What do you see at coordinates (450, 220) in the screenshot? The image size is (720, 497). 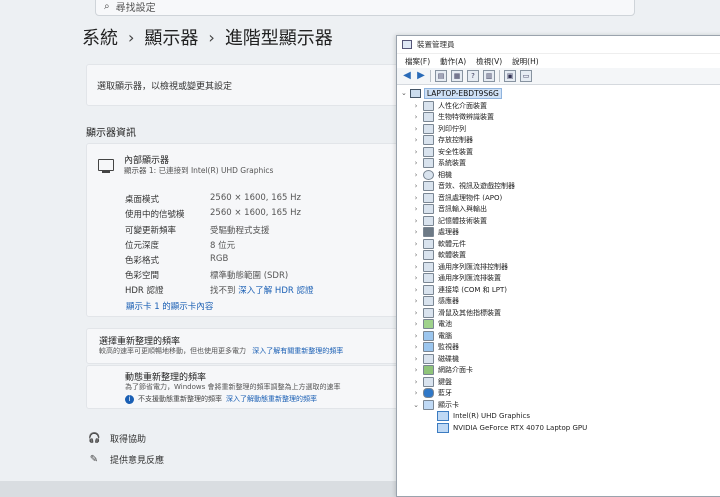 I see `tree-category: › 記憶體技術裝置` at bounding box center [450, 220].